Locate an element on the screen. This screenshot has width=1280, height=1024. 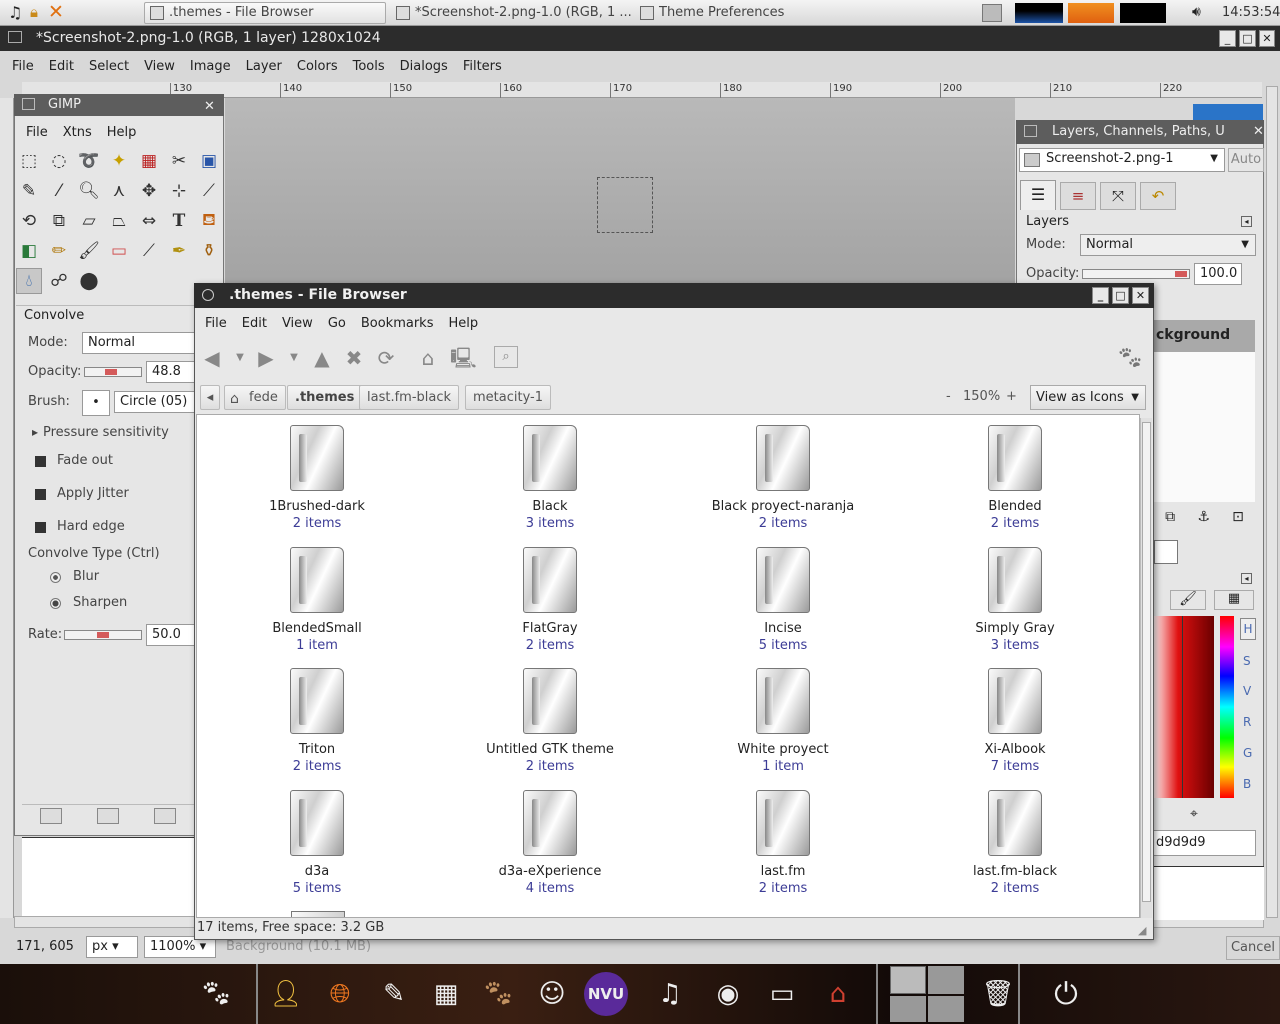
restore-options-icon is located at coordinates (107, 815).